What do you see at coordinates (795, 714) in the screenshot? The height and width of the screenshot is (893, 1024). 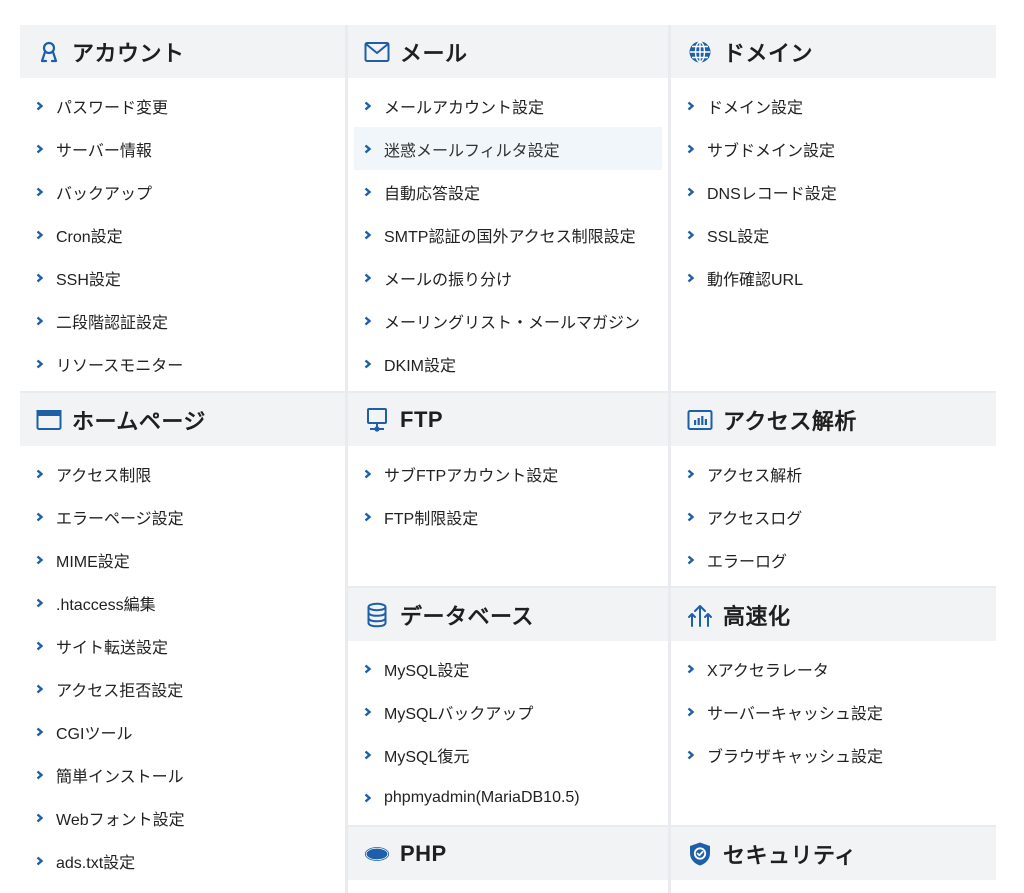 I see `menu-item-label: サーバーキャッシュ設定` at bounding box center [795, 714].